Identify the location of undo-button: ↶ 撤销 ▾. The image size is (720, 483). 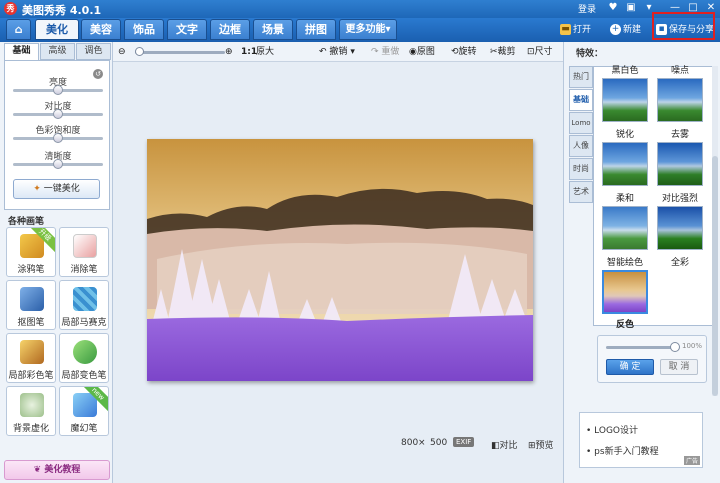
(337, 52).